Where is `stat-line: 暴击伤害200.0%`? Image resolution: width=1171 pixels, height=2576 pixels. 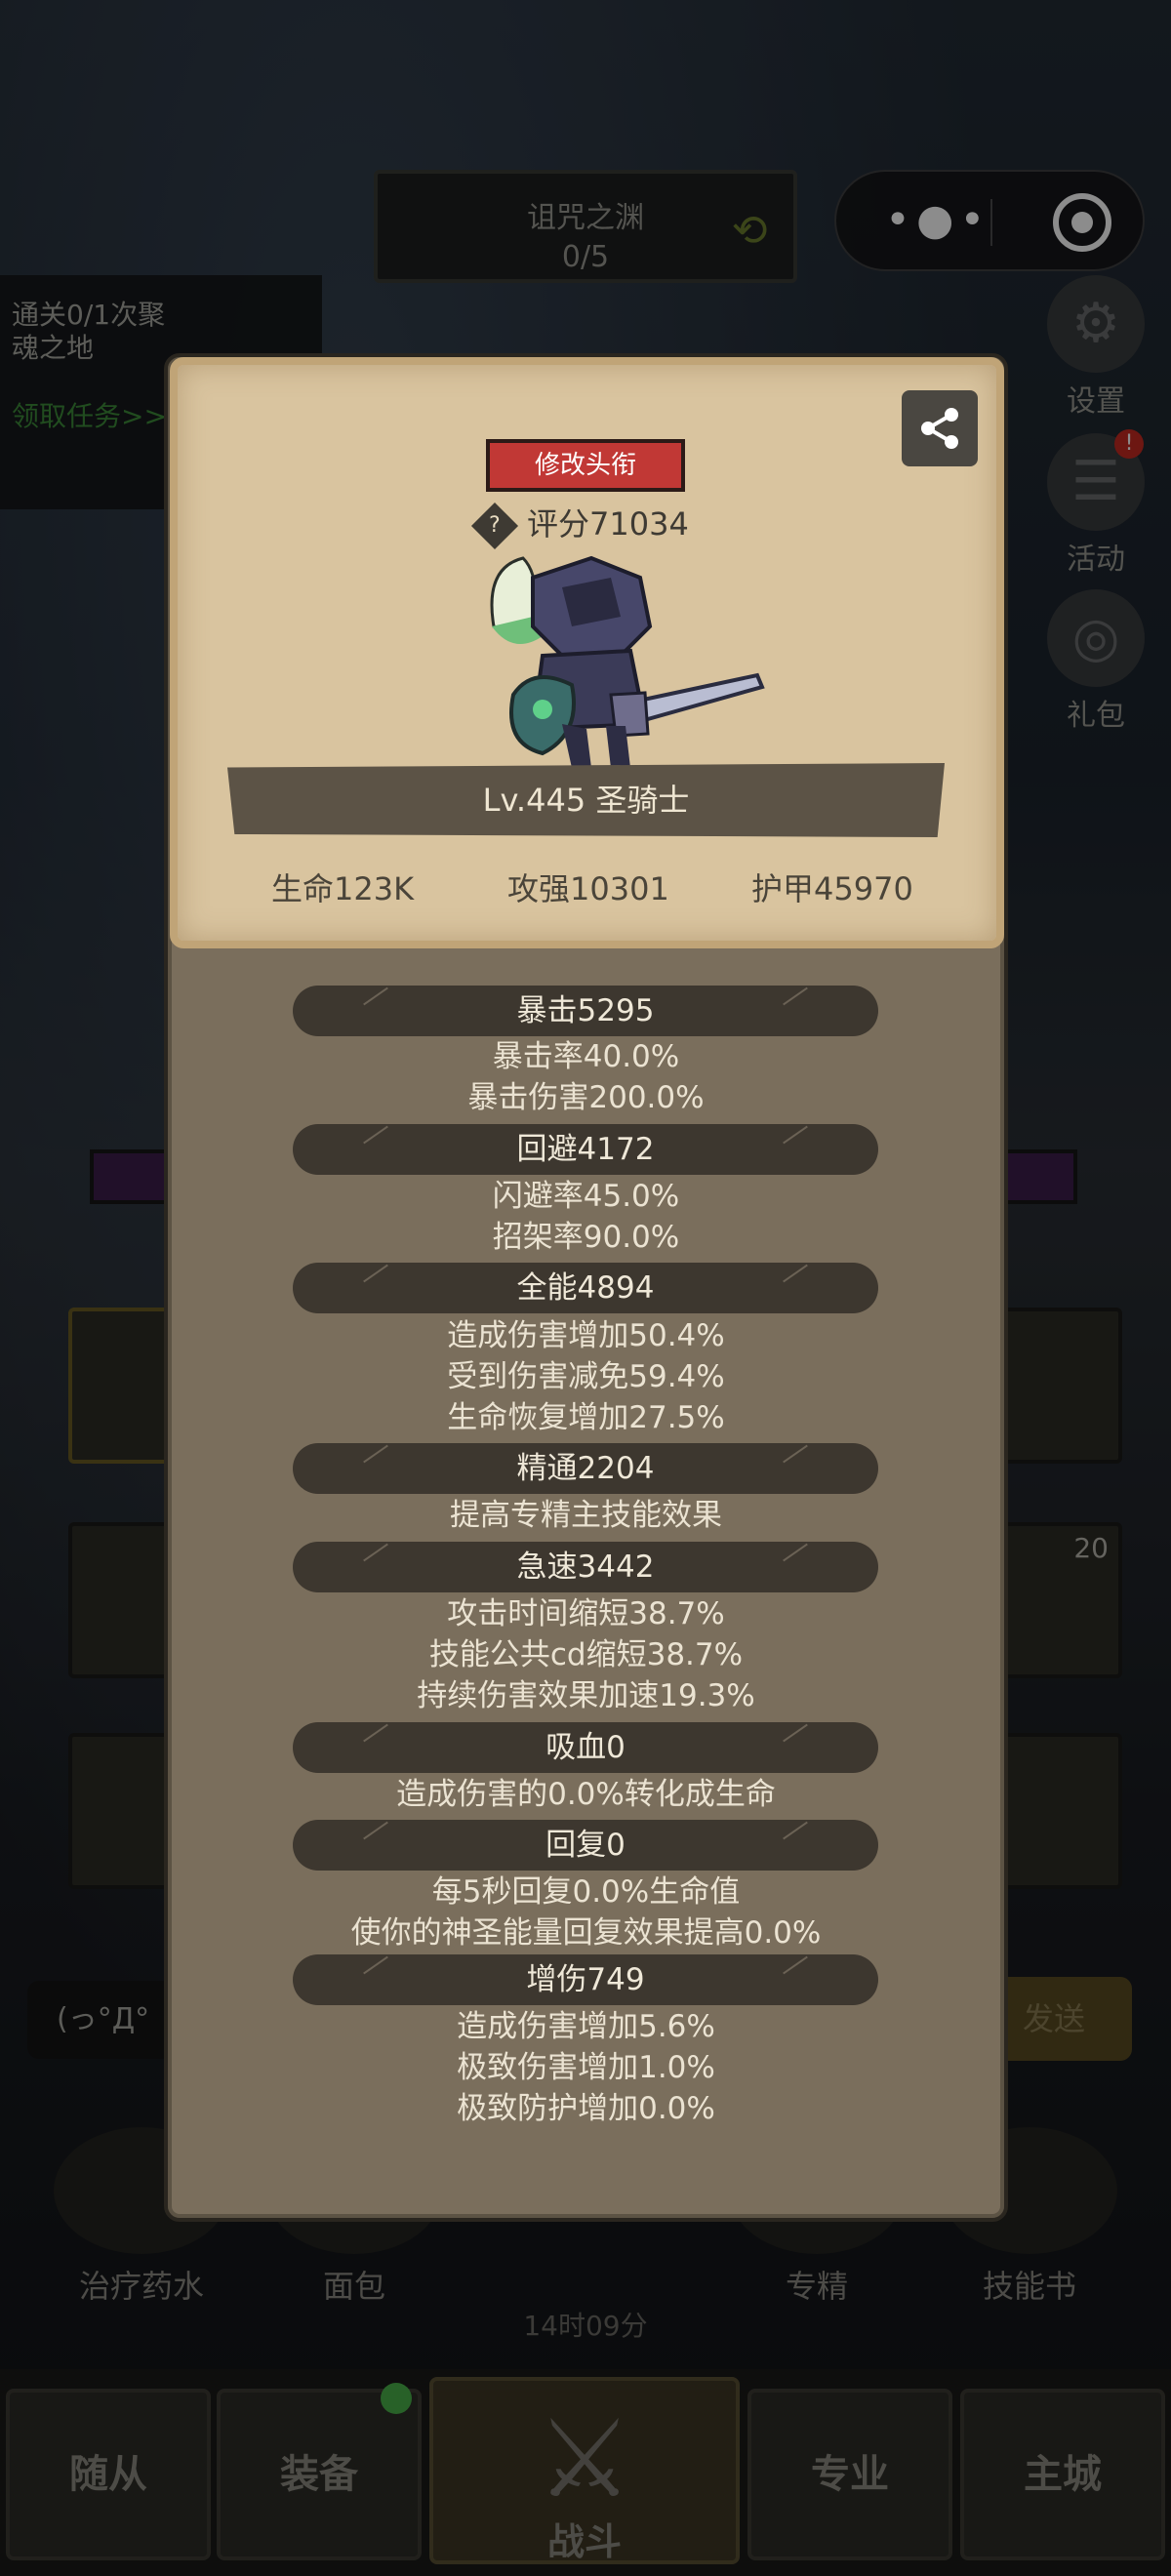
stat-line: 暴击伤害200.0% is located at coordinates (586, 1097).